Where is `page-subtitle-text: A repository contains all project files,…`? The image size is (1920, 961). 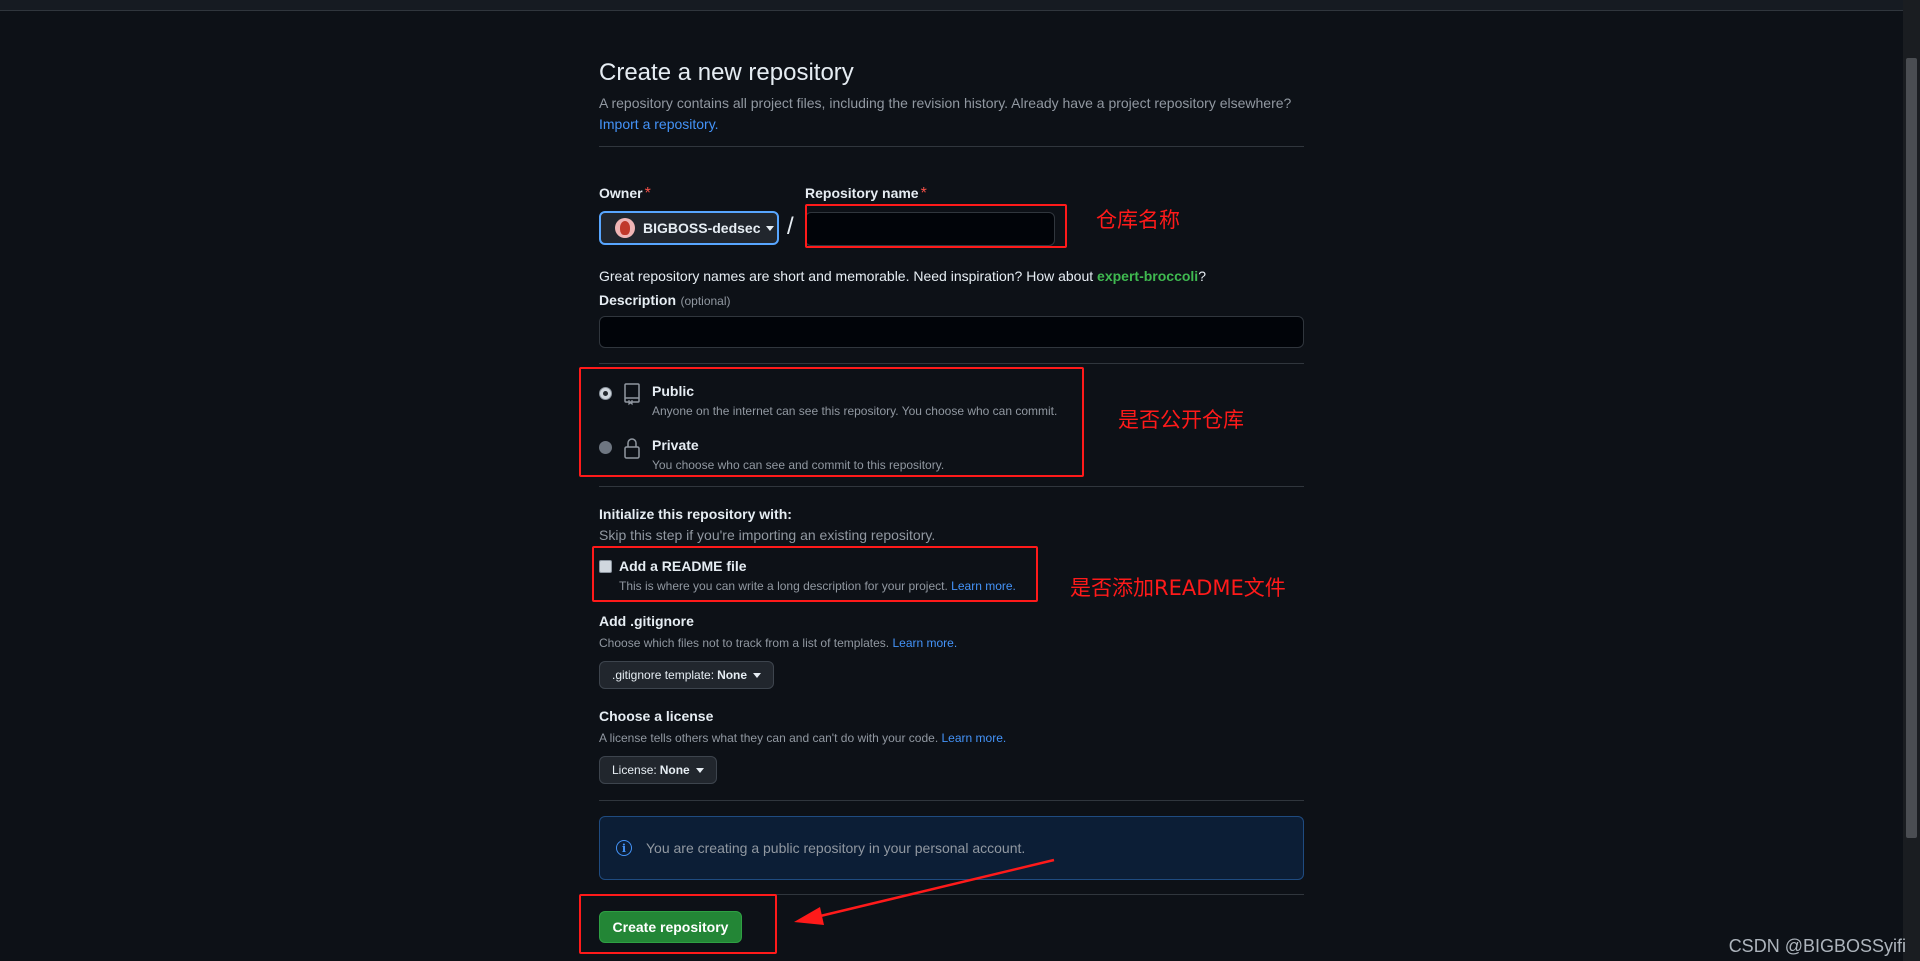 page-subtitle-text: A repository contains all project files,… is located at coordinates (945, 103).